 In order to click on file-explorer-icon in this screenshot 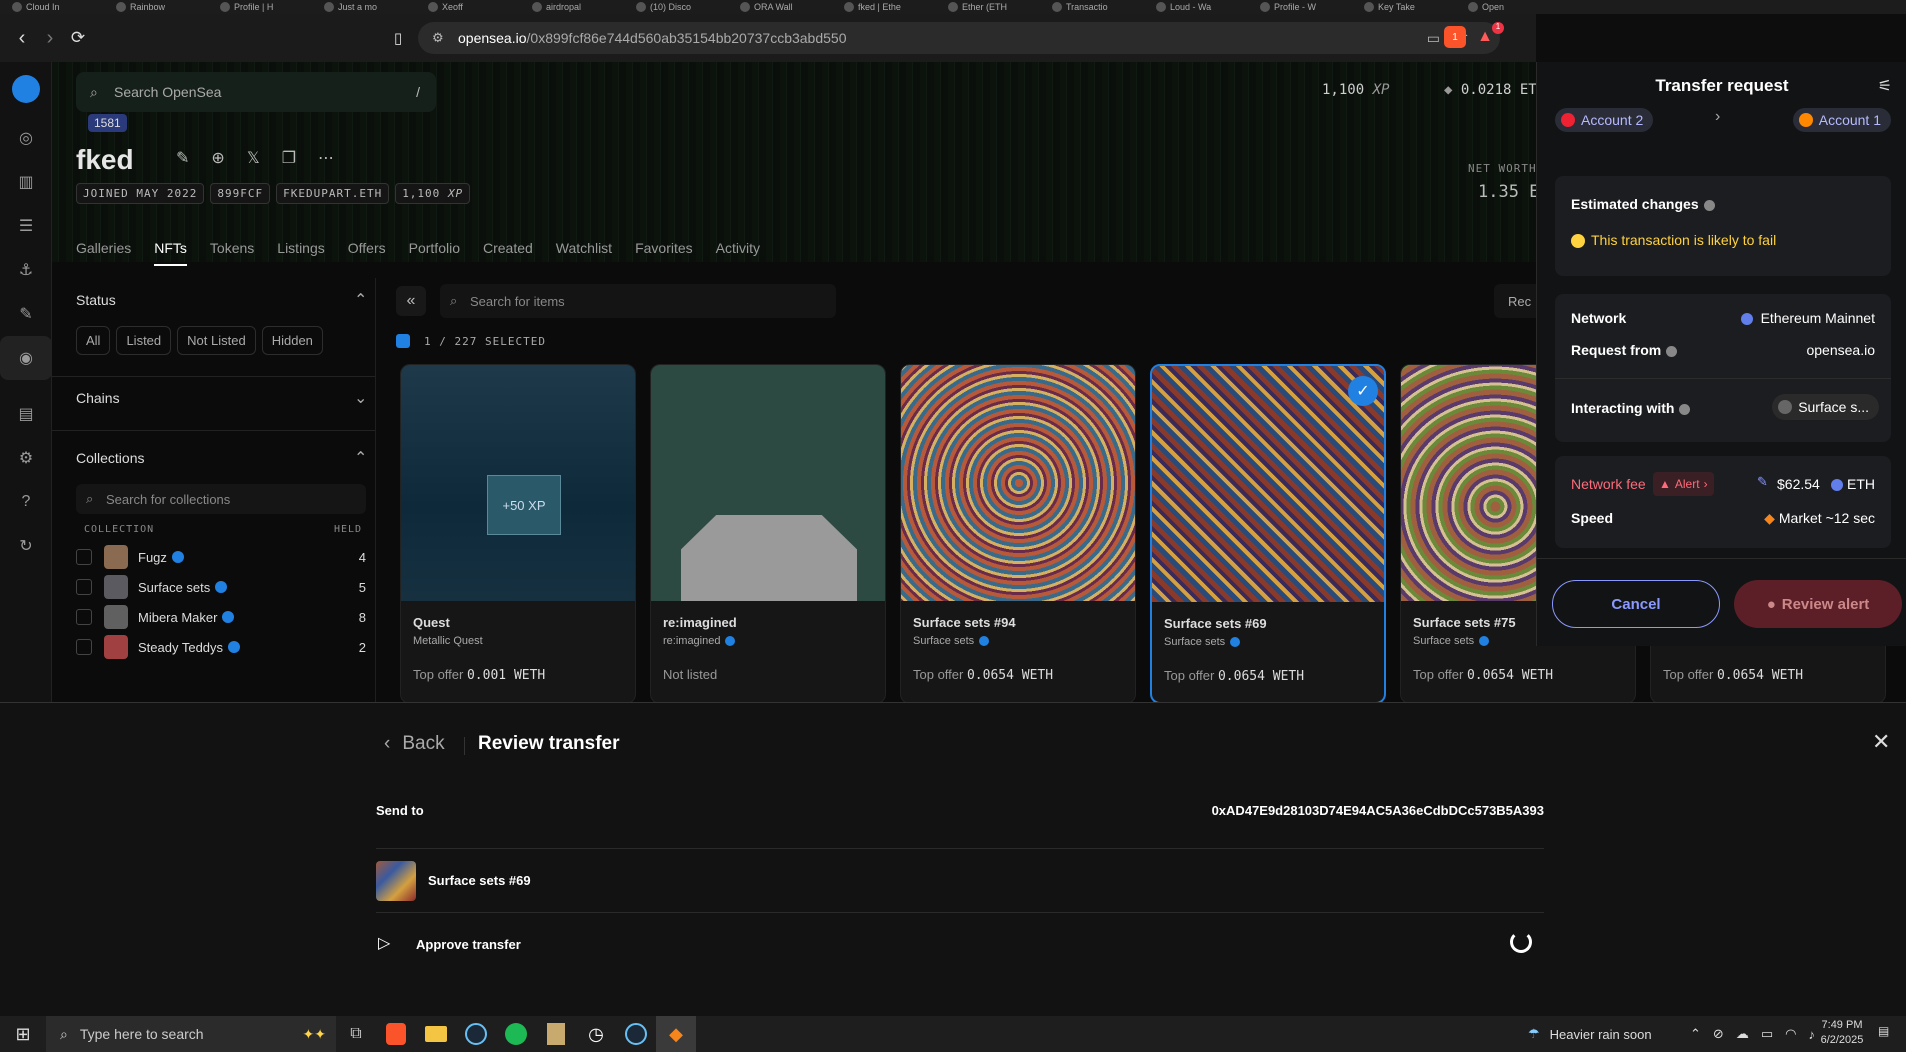, I will do `click(436, 1034)`.